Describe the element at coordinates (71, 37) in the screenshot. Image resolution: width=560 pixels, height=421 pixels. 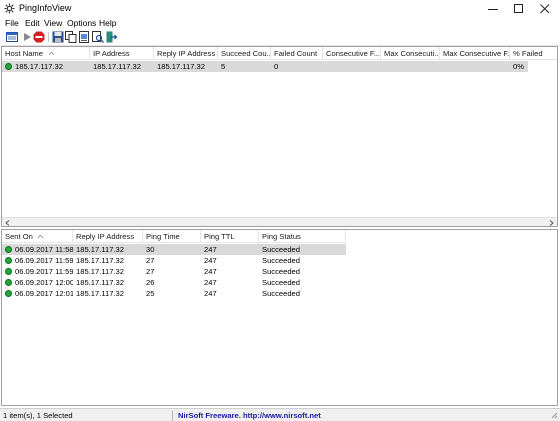
I see `copy-icon` at that location.